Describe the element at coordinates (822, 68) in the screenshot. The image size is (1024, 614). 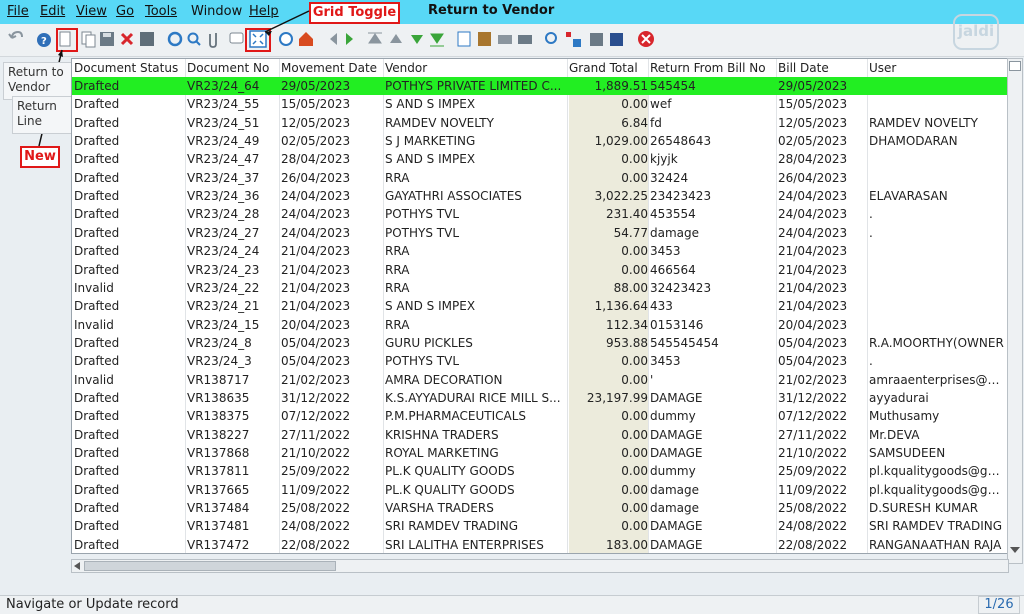
I see `column-header: Bill Date` at that location.